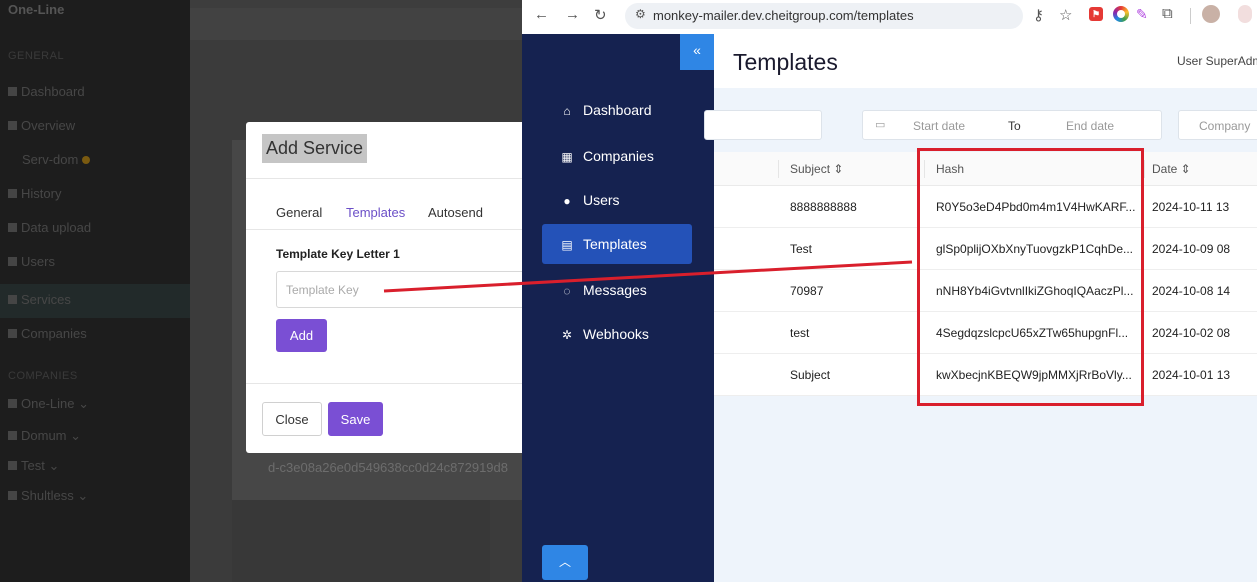 This screenshot has width=1257, height=582. Describe the element at coordinates (600, 15) in the screenshot. I see `reload-icon: ↻` at that location.